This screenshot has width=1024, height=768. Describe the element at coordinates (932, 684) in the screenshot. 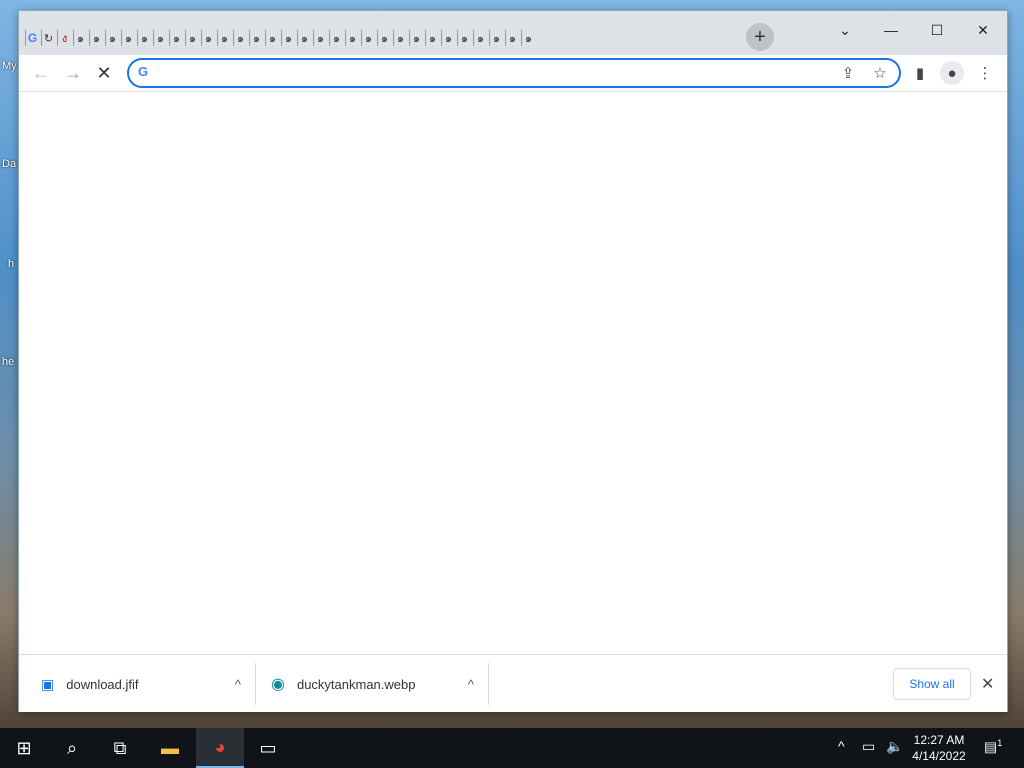

I see `show-all-button: Show all` at that location.